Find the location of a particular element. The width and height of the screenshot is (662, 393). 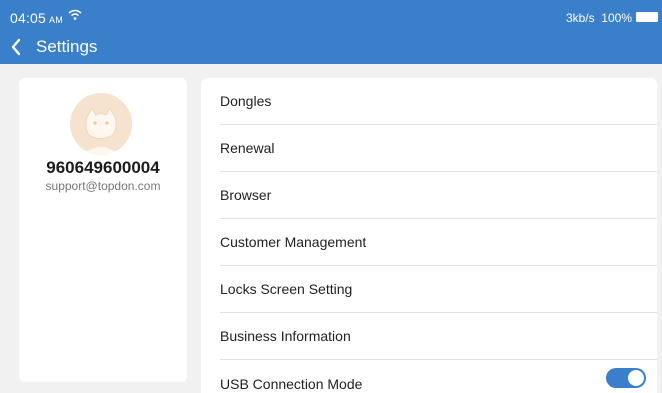

menu-item-customer-management: Customer Management is located at coordinates (438, 242).